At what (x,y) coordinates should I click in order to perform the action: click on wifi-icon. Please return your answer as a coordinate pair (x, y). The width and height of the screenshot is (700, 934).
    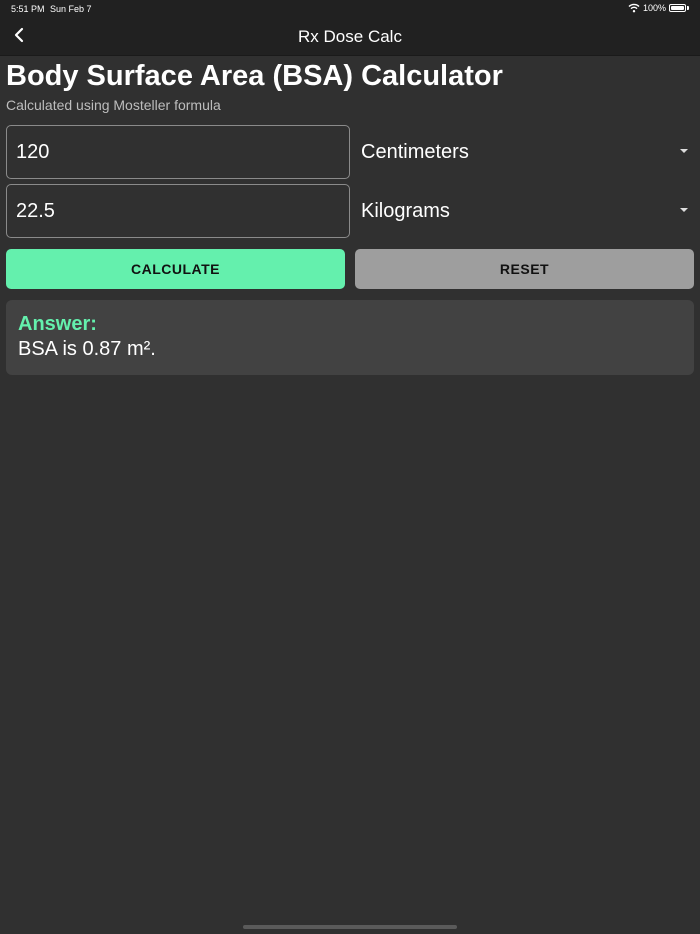
    Looking at the image, I should click on (634, 8).